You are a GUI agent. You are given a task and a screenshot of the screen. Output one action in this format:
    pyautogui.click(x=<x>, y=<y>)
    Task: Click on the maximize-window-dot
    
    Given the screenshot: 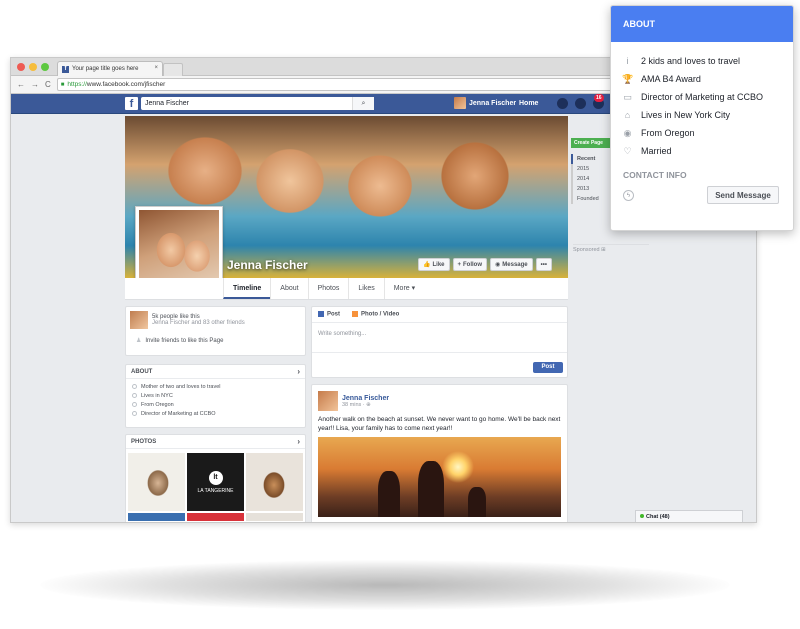 What is the action you would take?
    pyautogui.click(x=45, y=67)
    